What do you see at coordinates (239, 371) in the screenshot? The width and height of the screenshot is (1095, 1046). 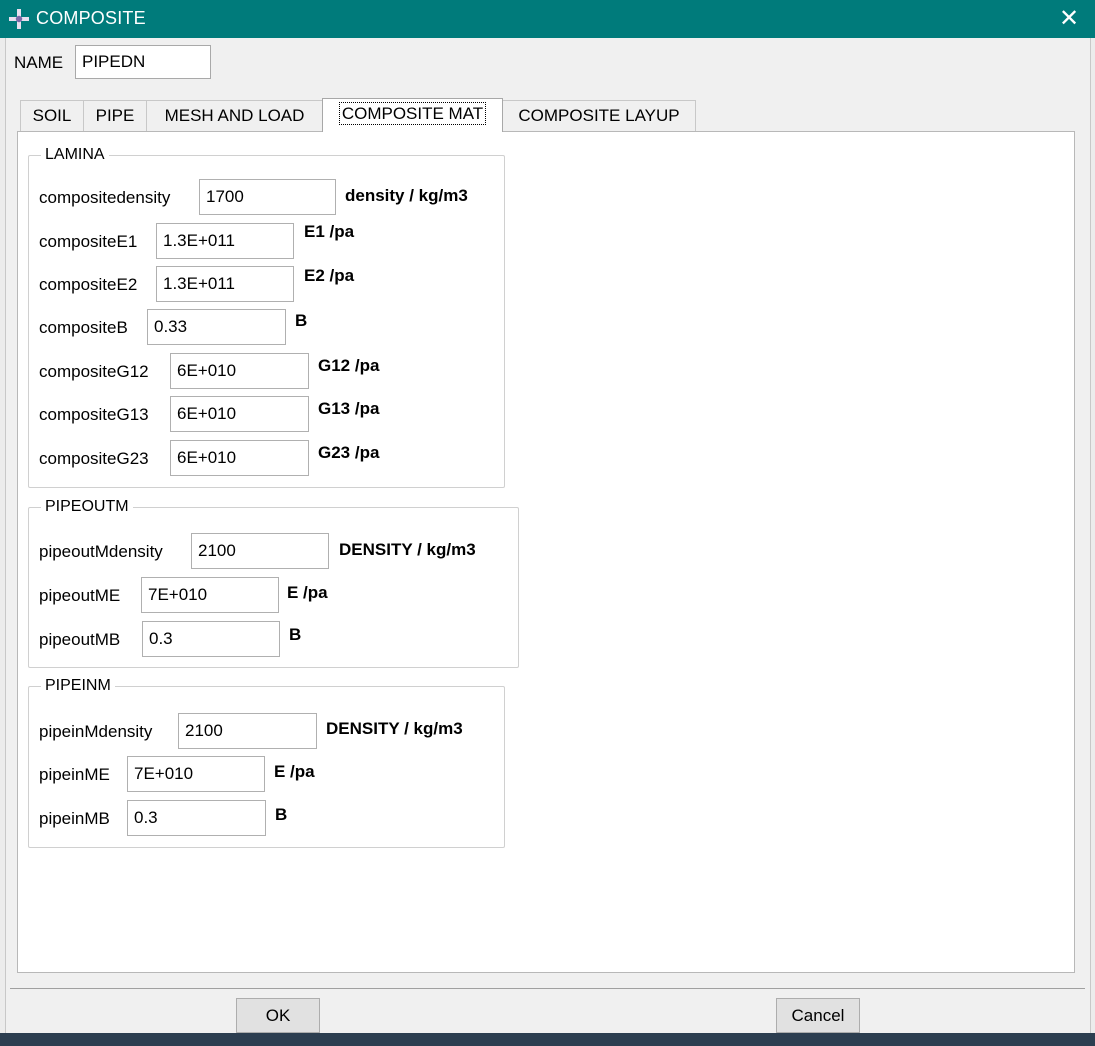 I see `composite-g12-input` at bounding box center [239, 371].